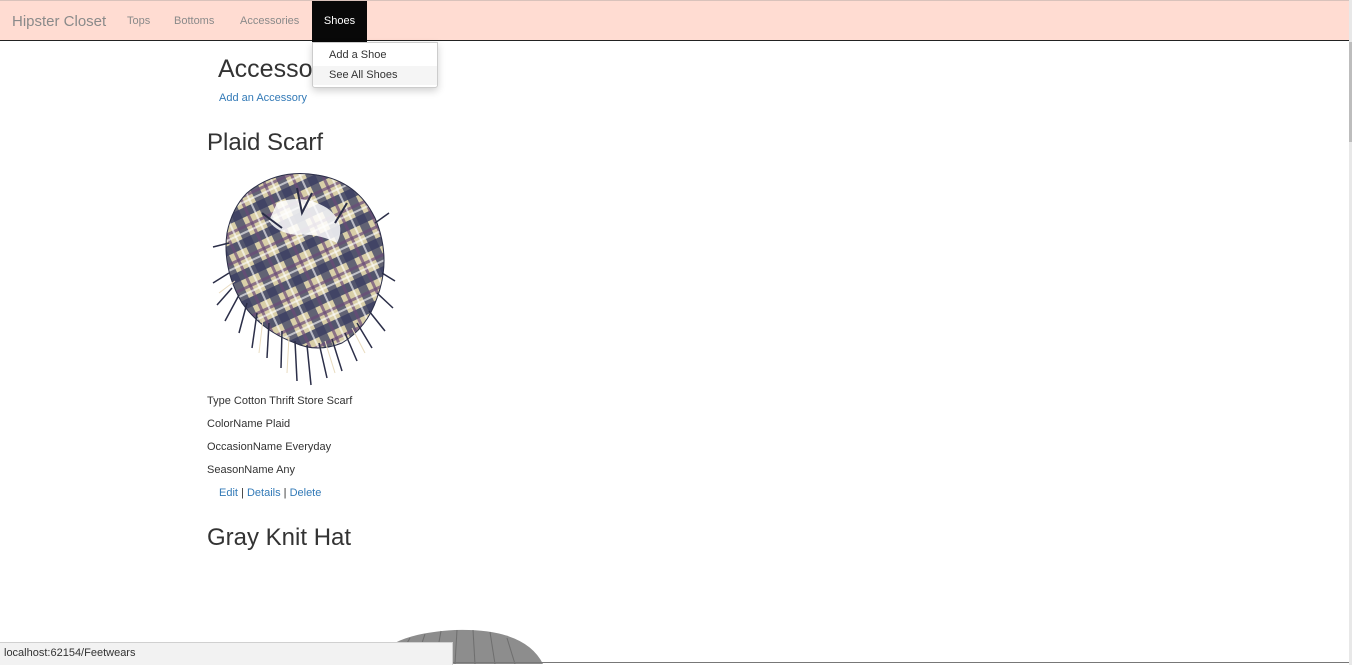 This screenshot has width=1352, height=665. What do you see at coordinates (138, 21) in the screenshot?
I see `nav-link-tops: Tops` at bounding box center [138, 21].